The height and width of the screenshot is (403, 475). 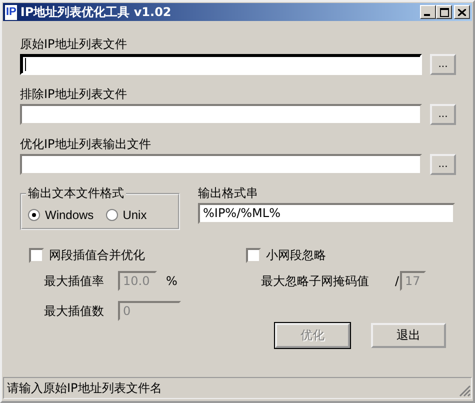 I want to click on group-title: 输出文本文件格式, so click(x=76, y=193).